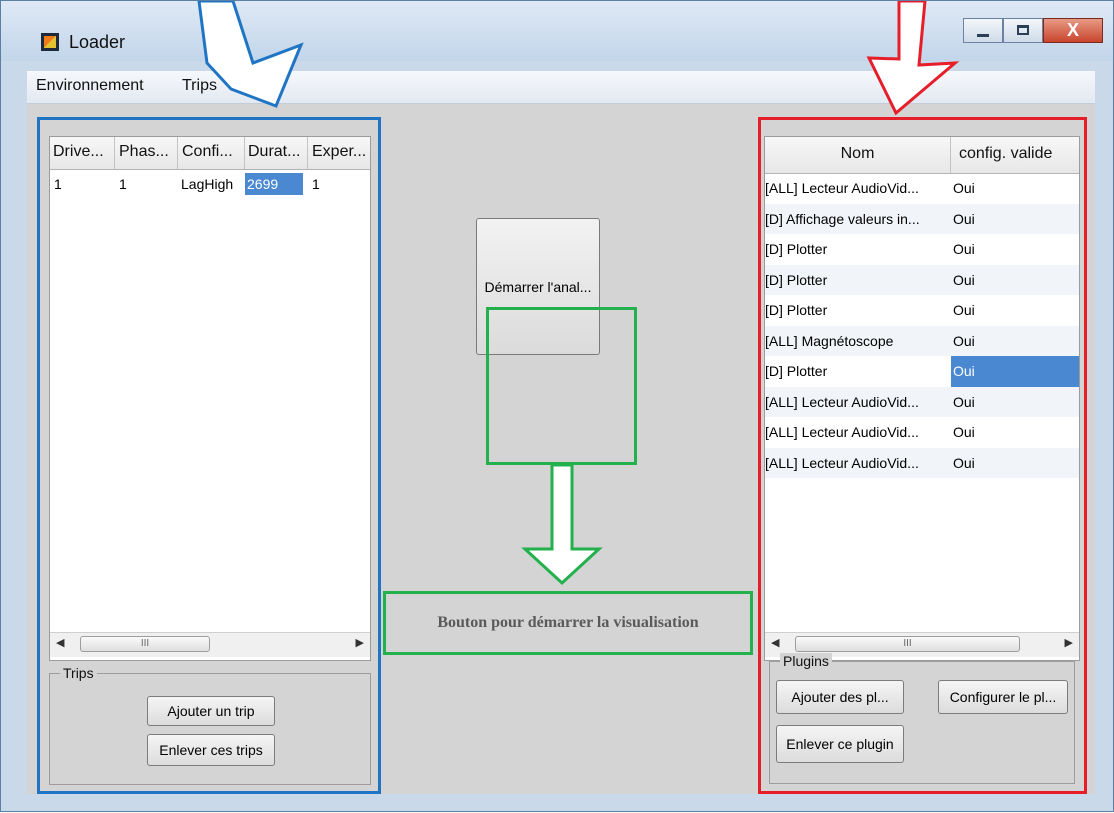 This screenshot has width=1114, height=813. Describe the element at coordinates (199, 86) in the screenshot. I see `menu-trips: Trips` at that location.